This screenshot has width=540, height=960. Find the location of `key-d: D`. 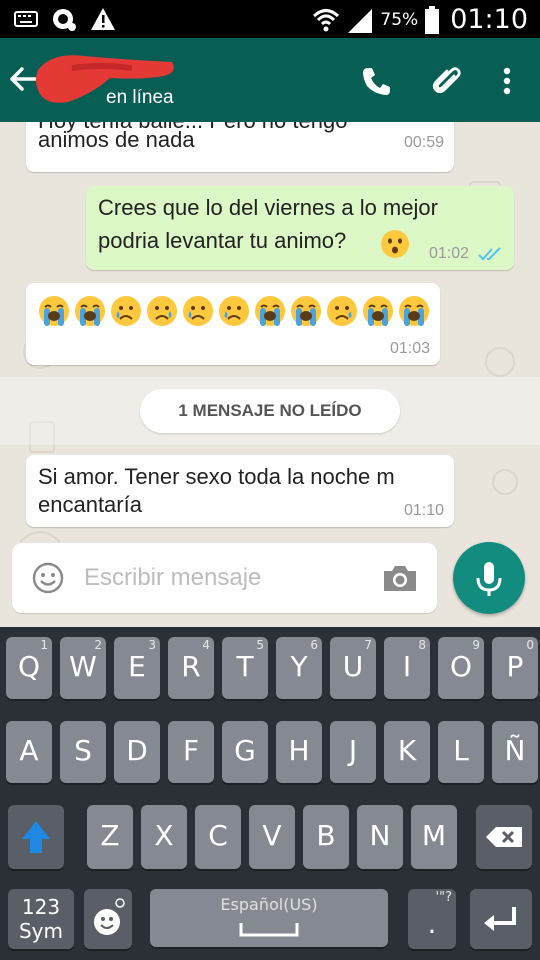

key-d: D is located at coordinates (137, 752).